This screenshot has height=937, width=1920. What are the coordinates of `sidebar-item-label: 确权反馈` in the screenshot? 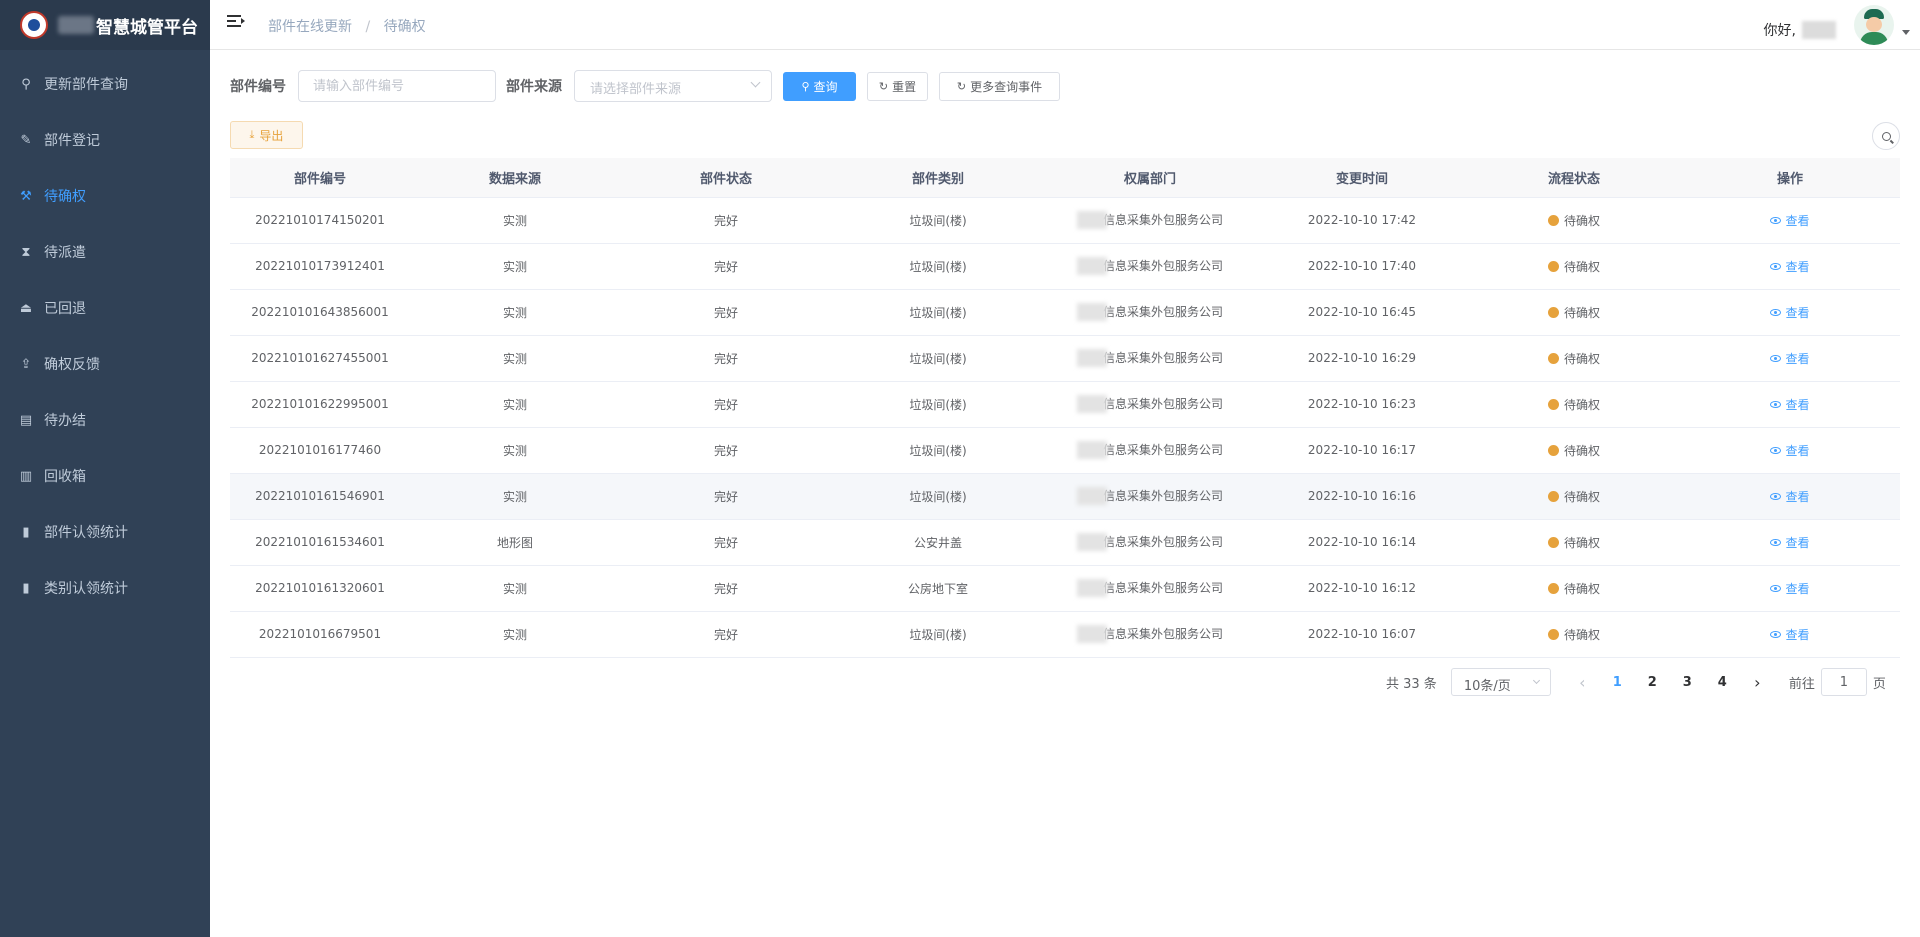 It's located at (72, 365).